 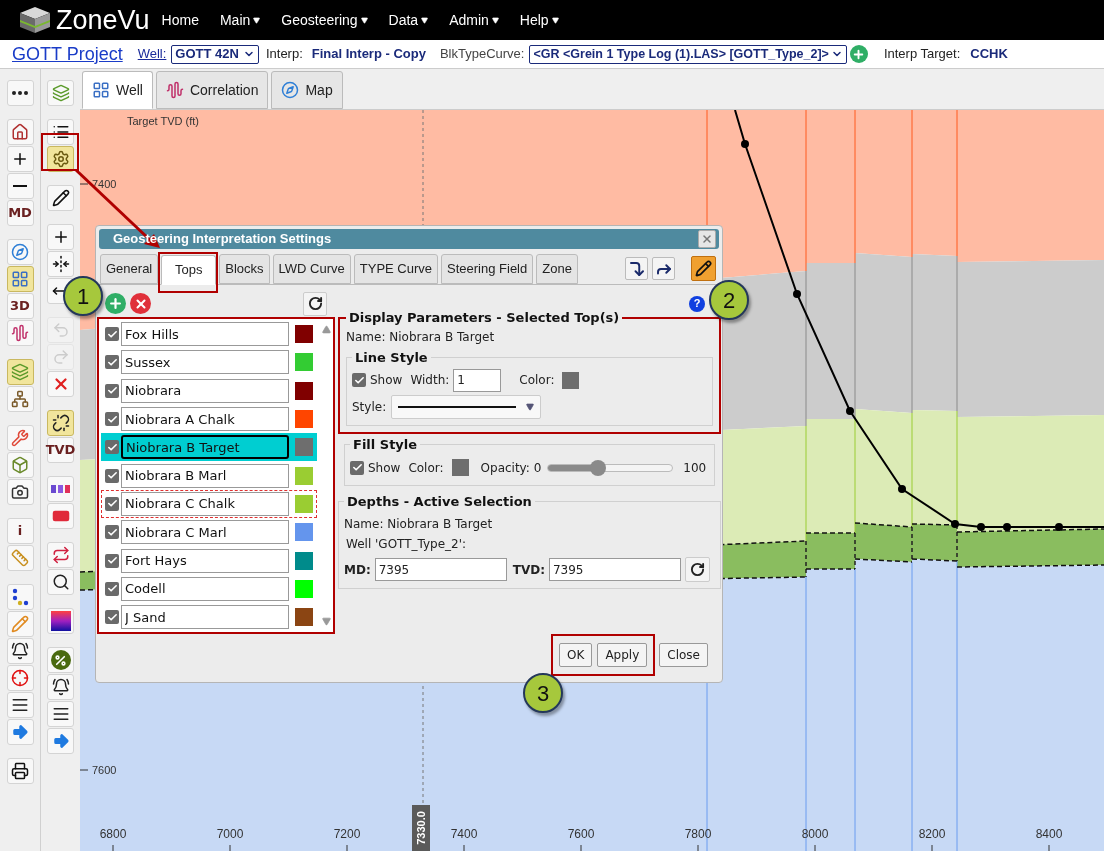 I want to click on add-button, so click(x=115, y=303).